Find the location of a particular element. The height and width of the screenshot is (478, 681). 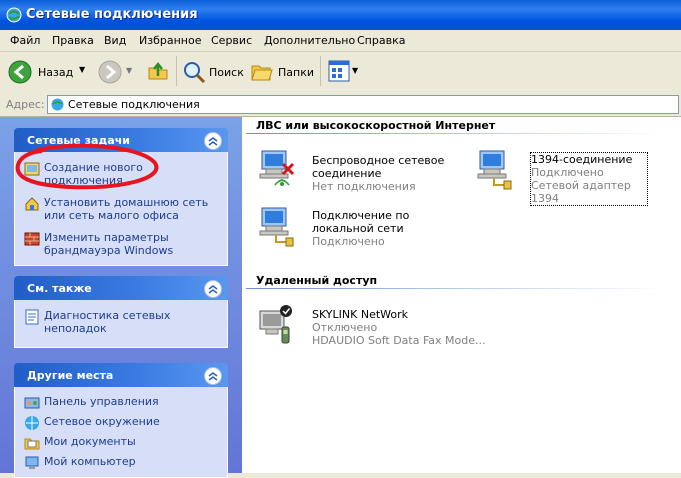

diagnostics-link: Диагностика сетевых неполадок is located at coordinates (121, 322).